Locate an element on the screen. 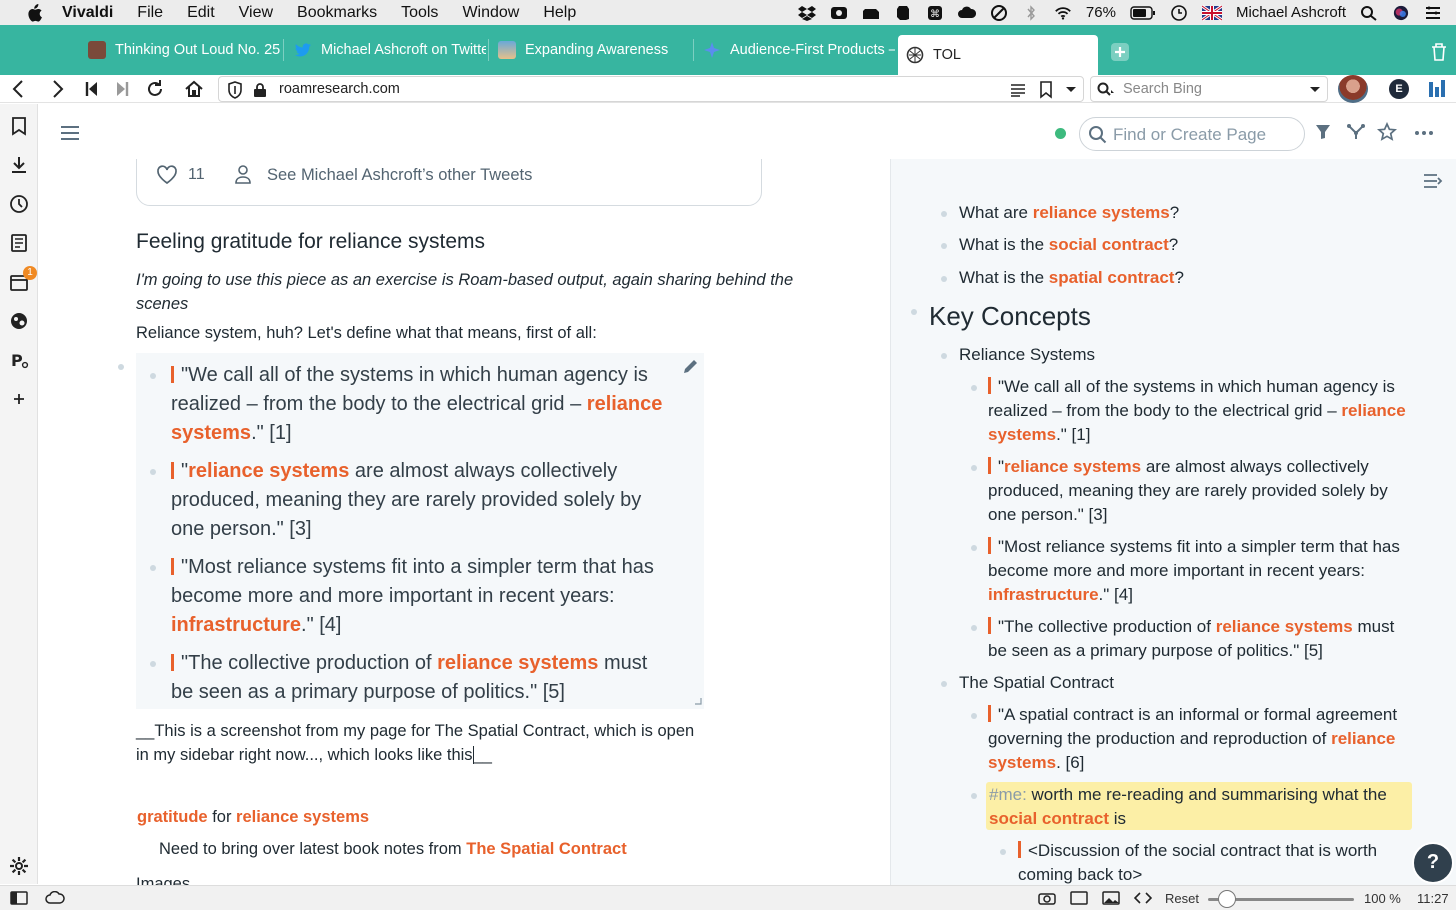  images-toggle-icon is located at coordinates (1111, 898).